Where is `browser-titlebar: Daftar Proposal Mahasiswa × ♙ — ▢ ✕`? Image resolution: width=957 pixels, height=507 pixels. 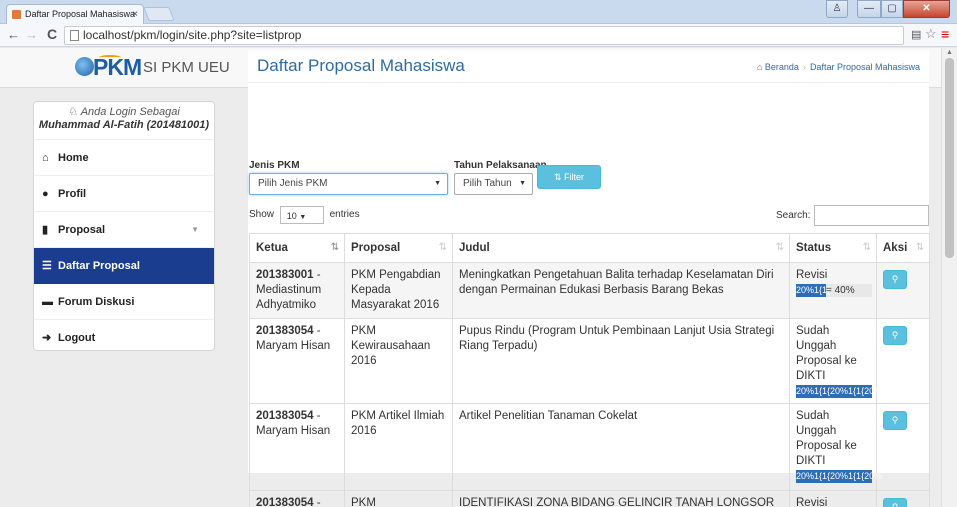 browser-titlebar: Daftar Proposal Mahasiswa × ♙ — ▢ ✕ is located at coordinates (478, 12).